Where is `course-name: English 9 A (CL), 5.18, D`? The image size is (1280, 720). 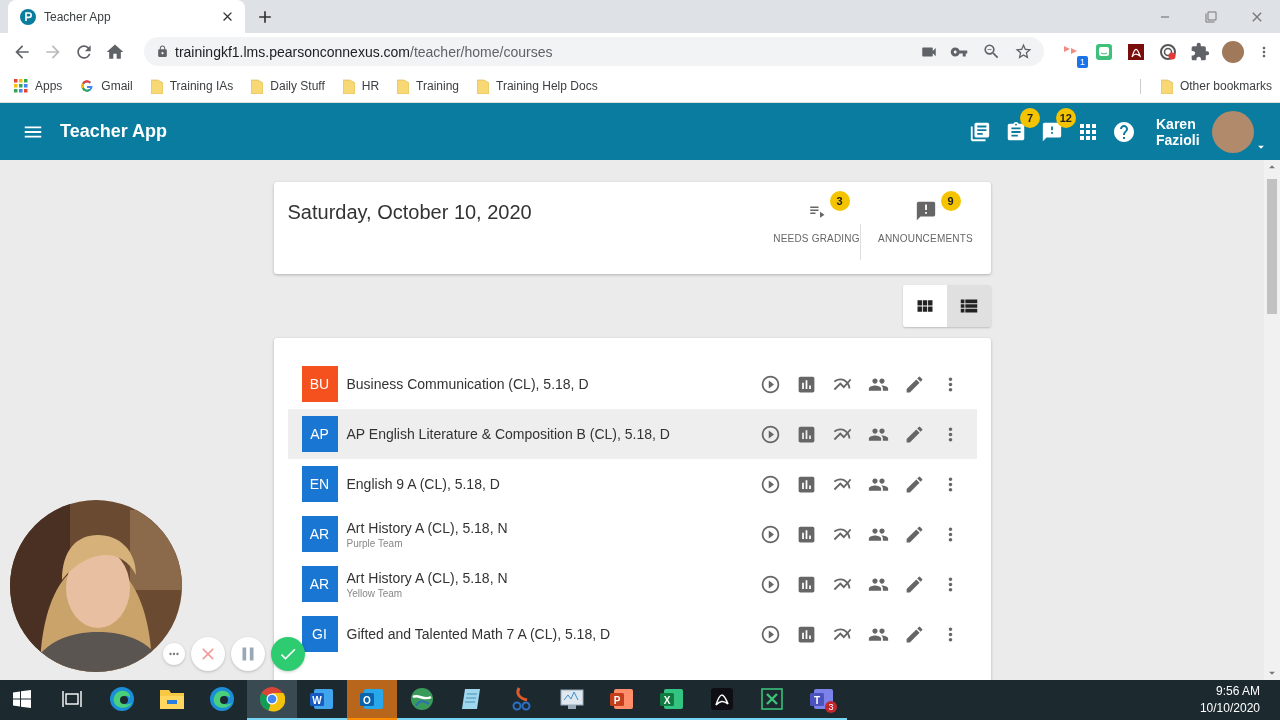 course-name: English 9 A (CL), 5.18, D is located at coordinates (551, 484).